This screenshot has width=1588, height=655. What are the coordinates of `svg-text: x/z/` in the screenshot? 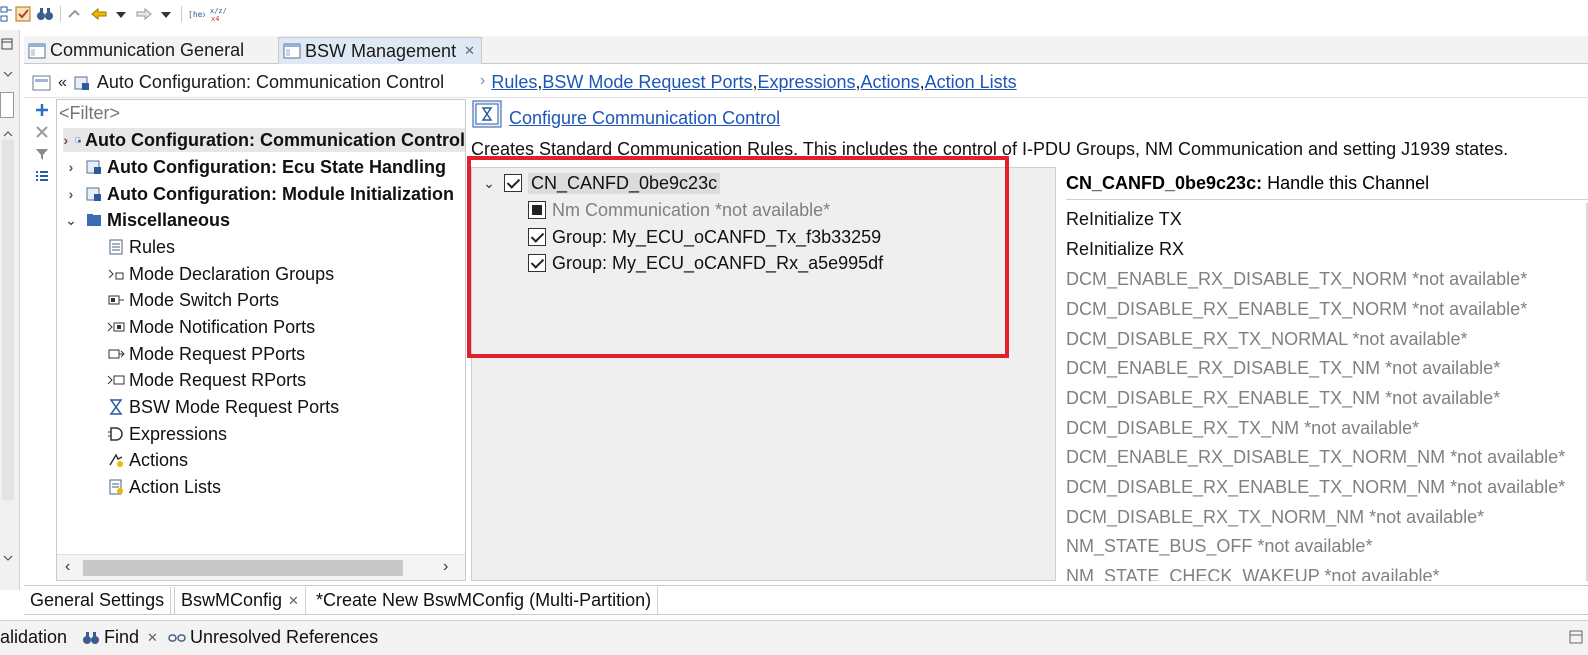 It's located at (218, 11).